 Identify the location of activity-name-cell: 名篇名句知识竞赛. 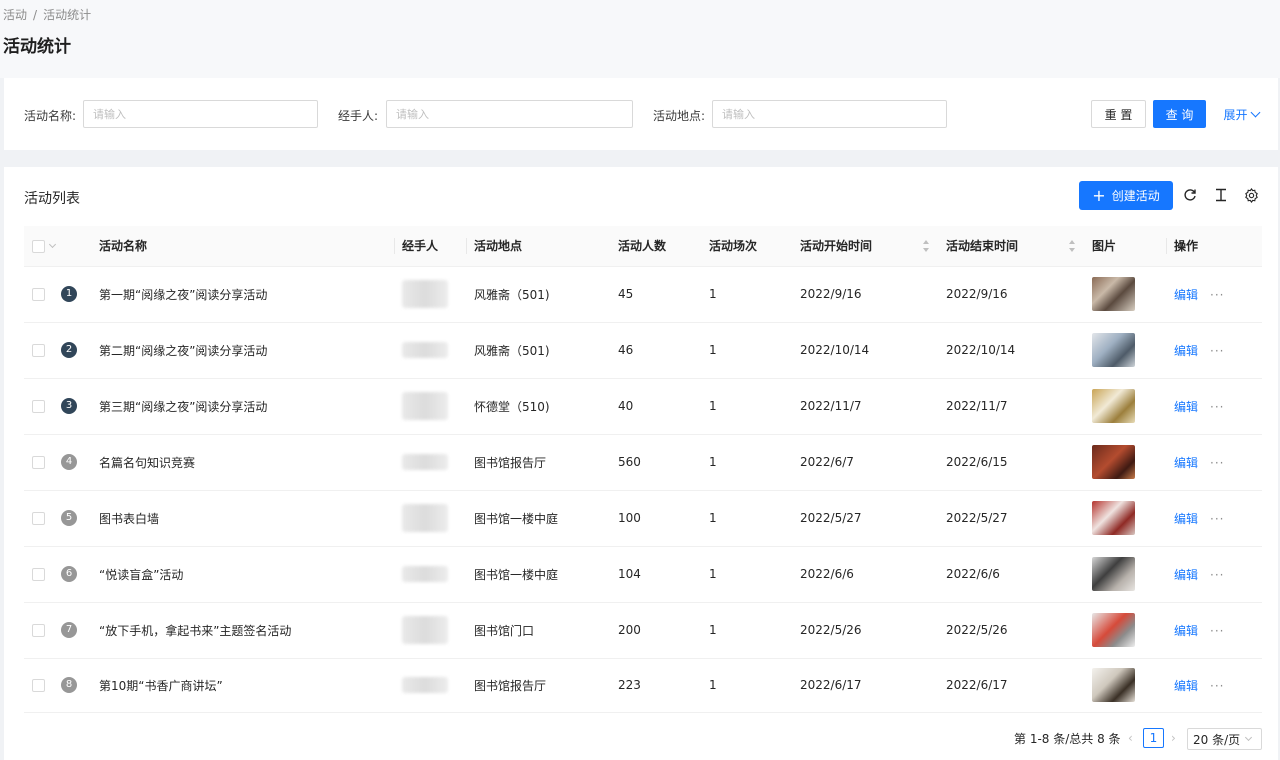
(242, 462).